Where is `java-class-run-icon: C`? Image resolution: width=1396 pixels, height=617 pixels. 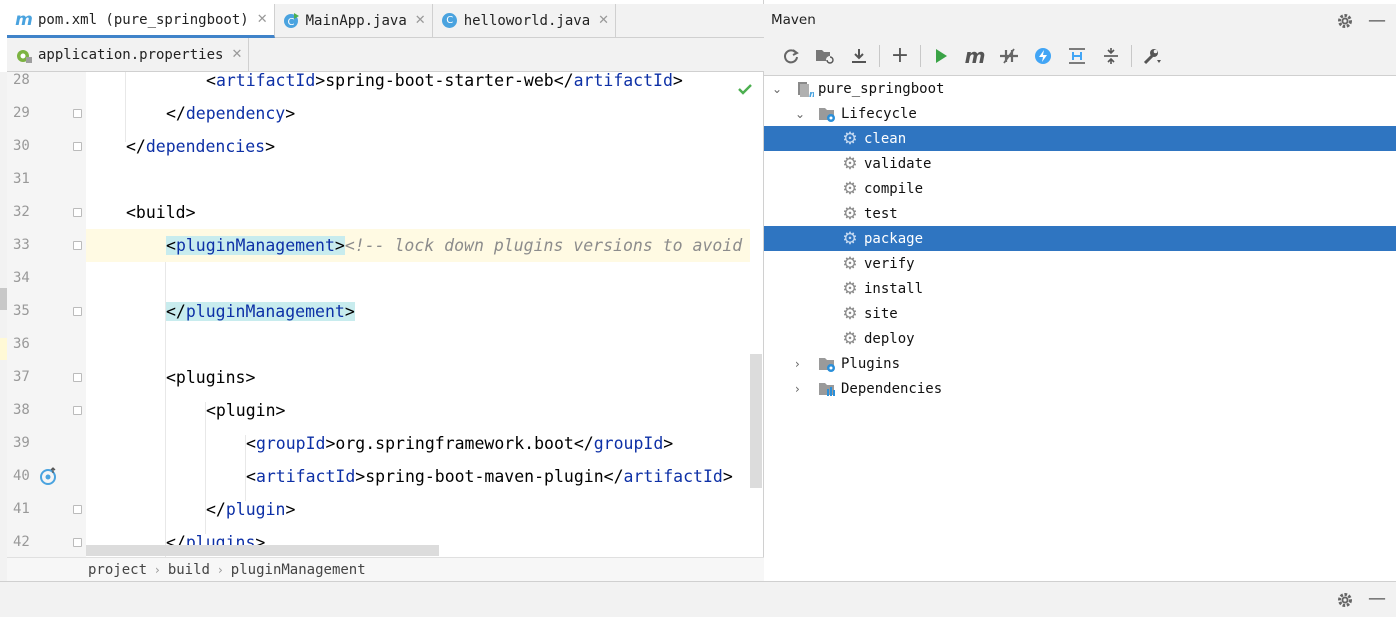
java-class-run-icon: C is located at coordinates (292, 21).